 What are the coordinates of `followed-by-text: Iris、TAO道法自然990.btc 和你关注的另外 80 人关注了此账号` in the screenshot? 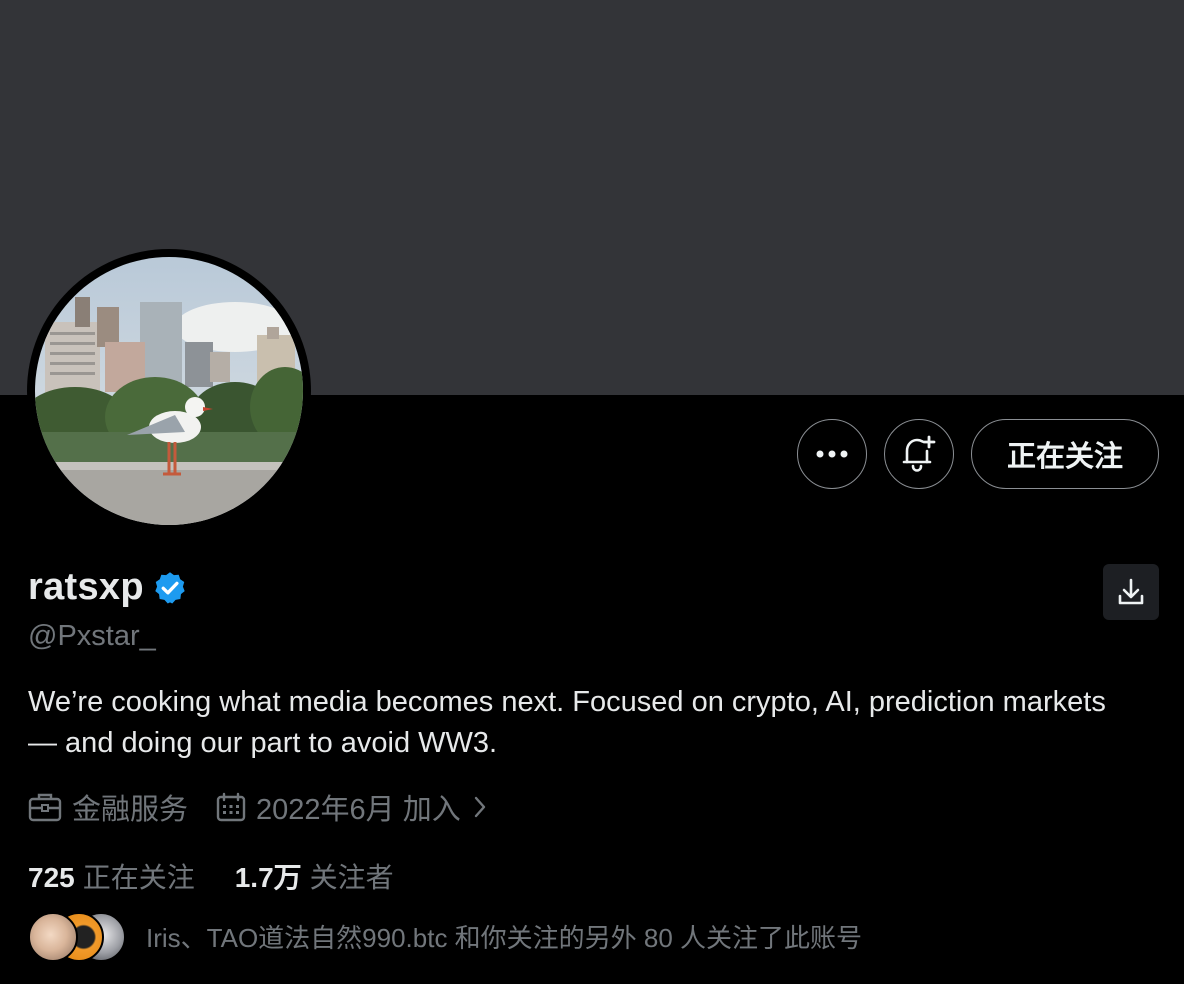 It's located at (504, 937).